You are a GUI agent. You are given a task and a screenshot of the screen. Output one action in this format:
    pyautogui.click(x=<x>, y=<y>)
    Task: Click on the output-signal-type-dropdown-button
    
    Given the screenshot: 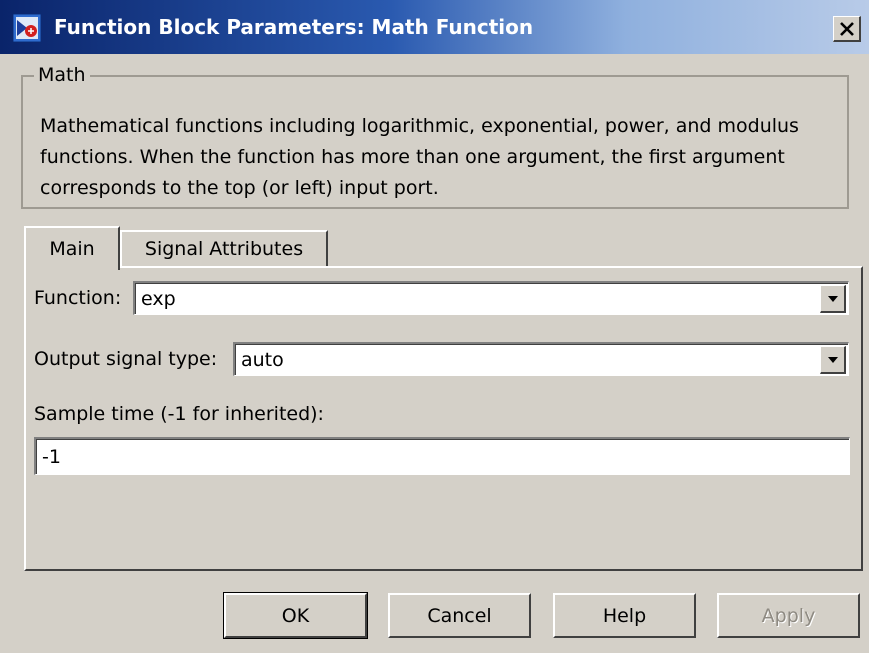 What is the action you would take?
    pyautogui.click(x=833, y=360)
    